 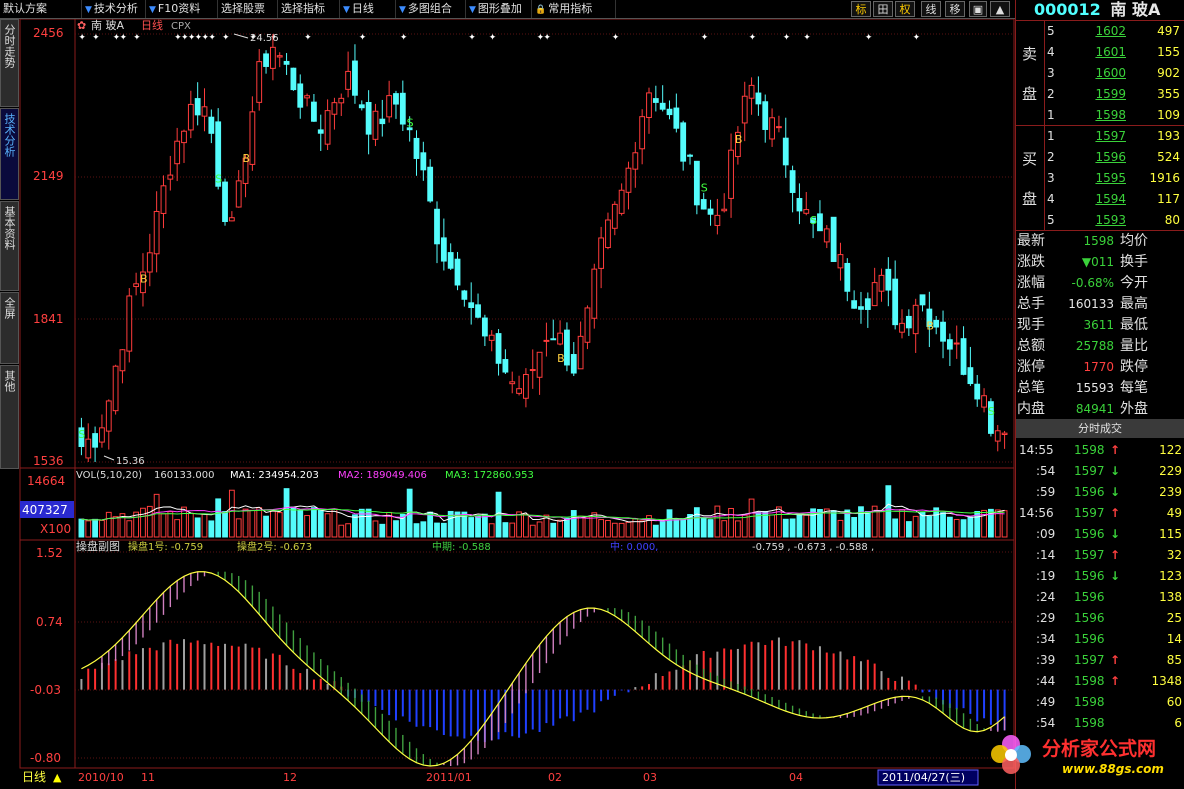 What do you see at coordinates (861, 9) in the screenshot?
I see `mark-button: 标` at bounding box center [861, 9].